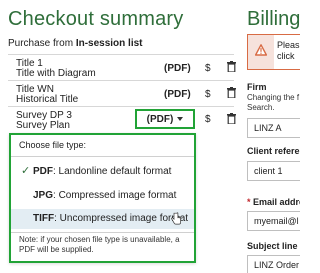 The image size is (320, 273). What do you see at coordinates (273, 128) in the screenshot?
I see `firm-field: LINZ A` at bounding box center [273, 128].